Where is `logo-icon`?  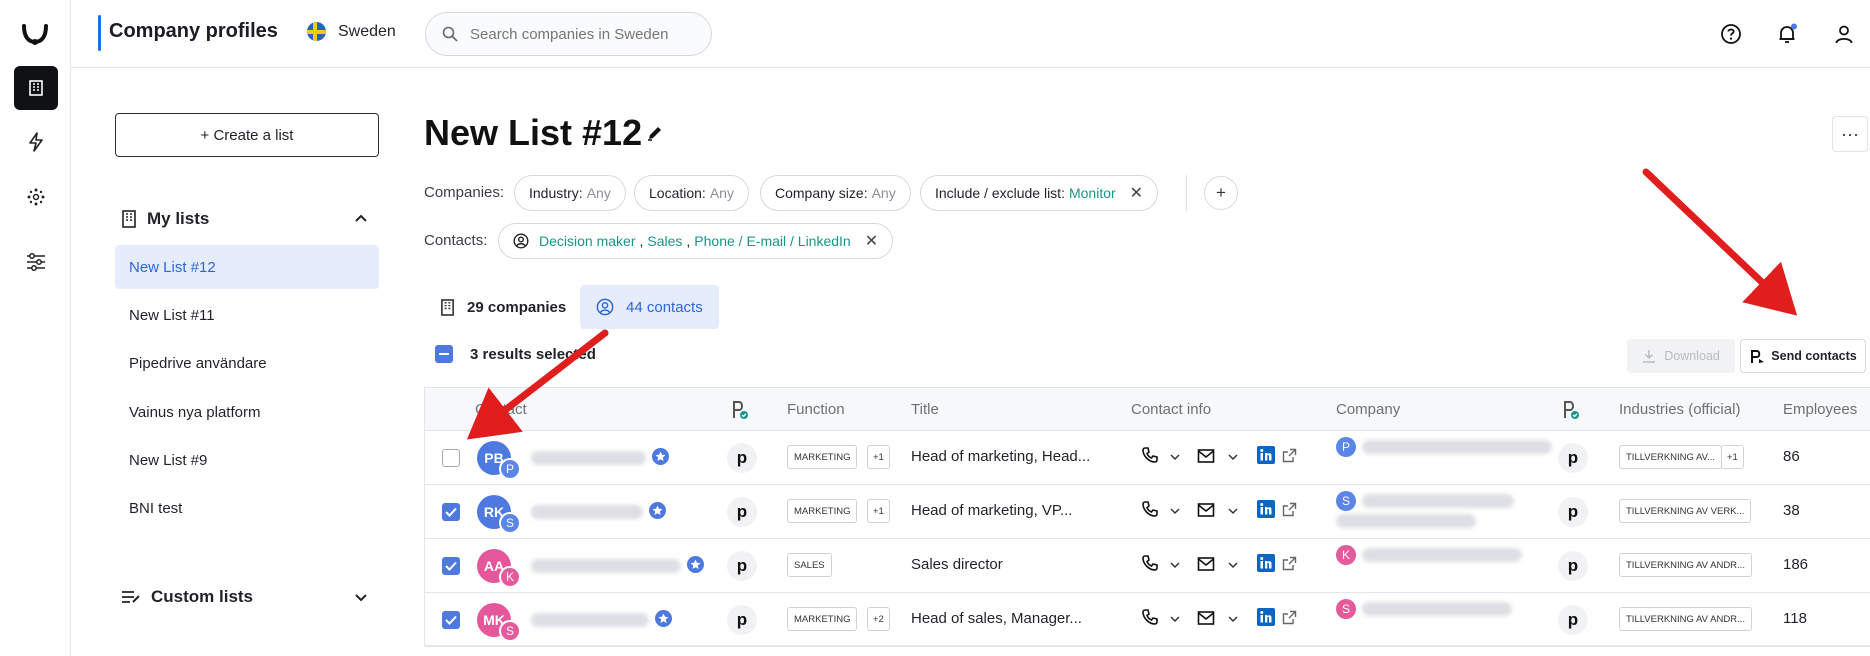 logo-icon is located at coordinates (35, 35).